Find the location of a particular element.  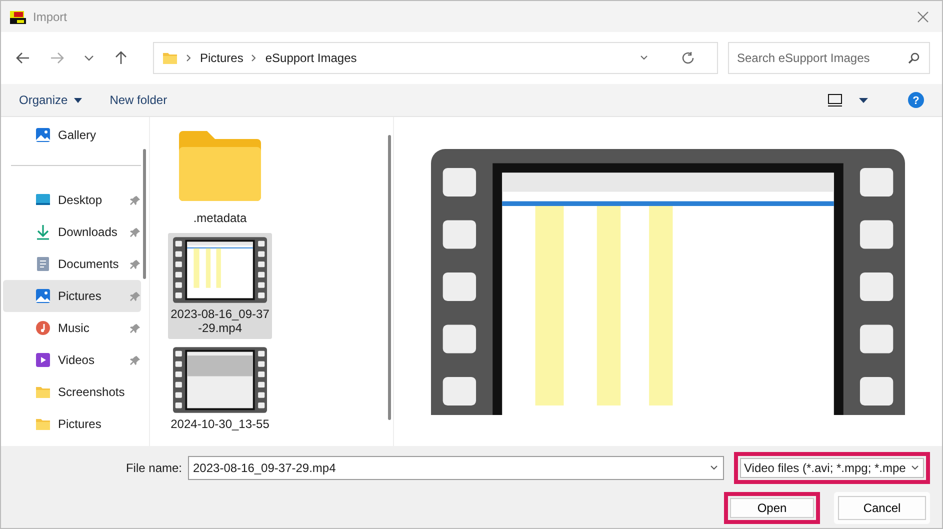

sidebar-item: Music is located at coordinates (72, 328).